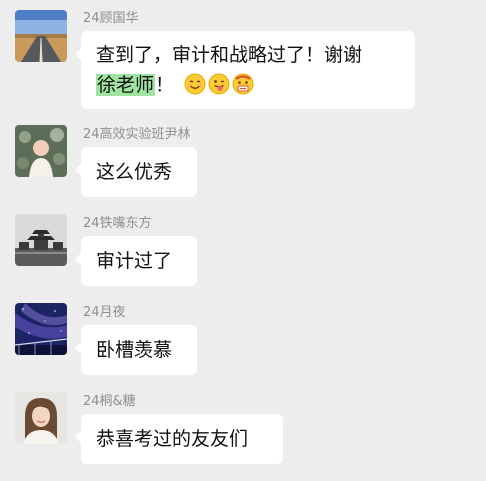  I want to click on winking-tongue-face-icon, so click(219, 84).